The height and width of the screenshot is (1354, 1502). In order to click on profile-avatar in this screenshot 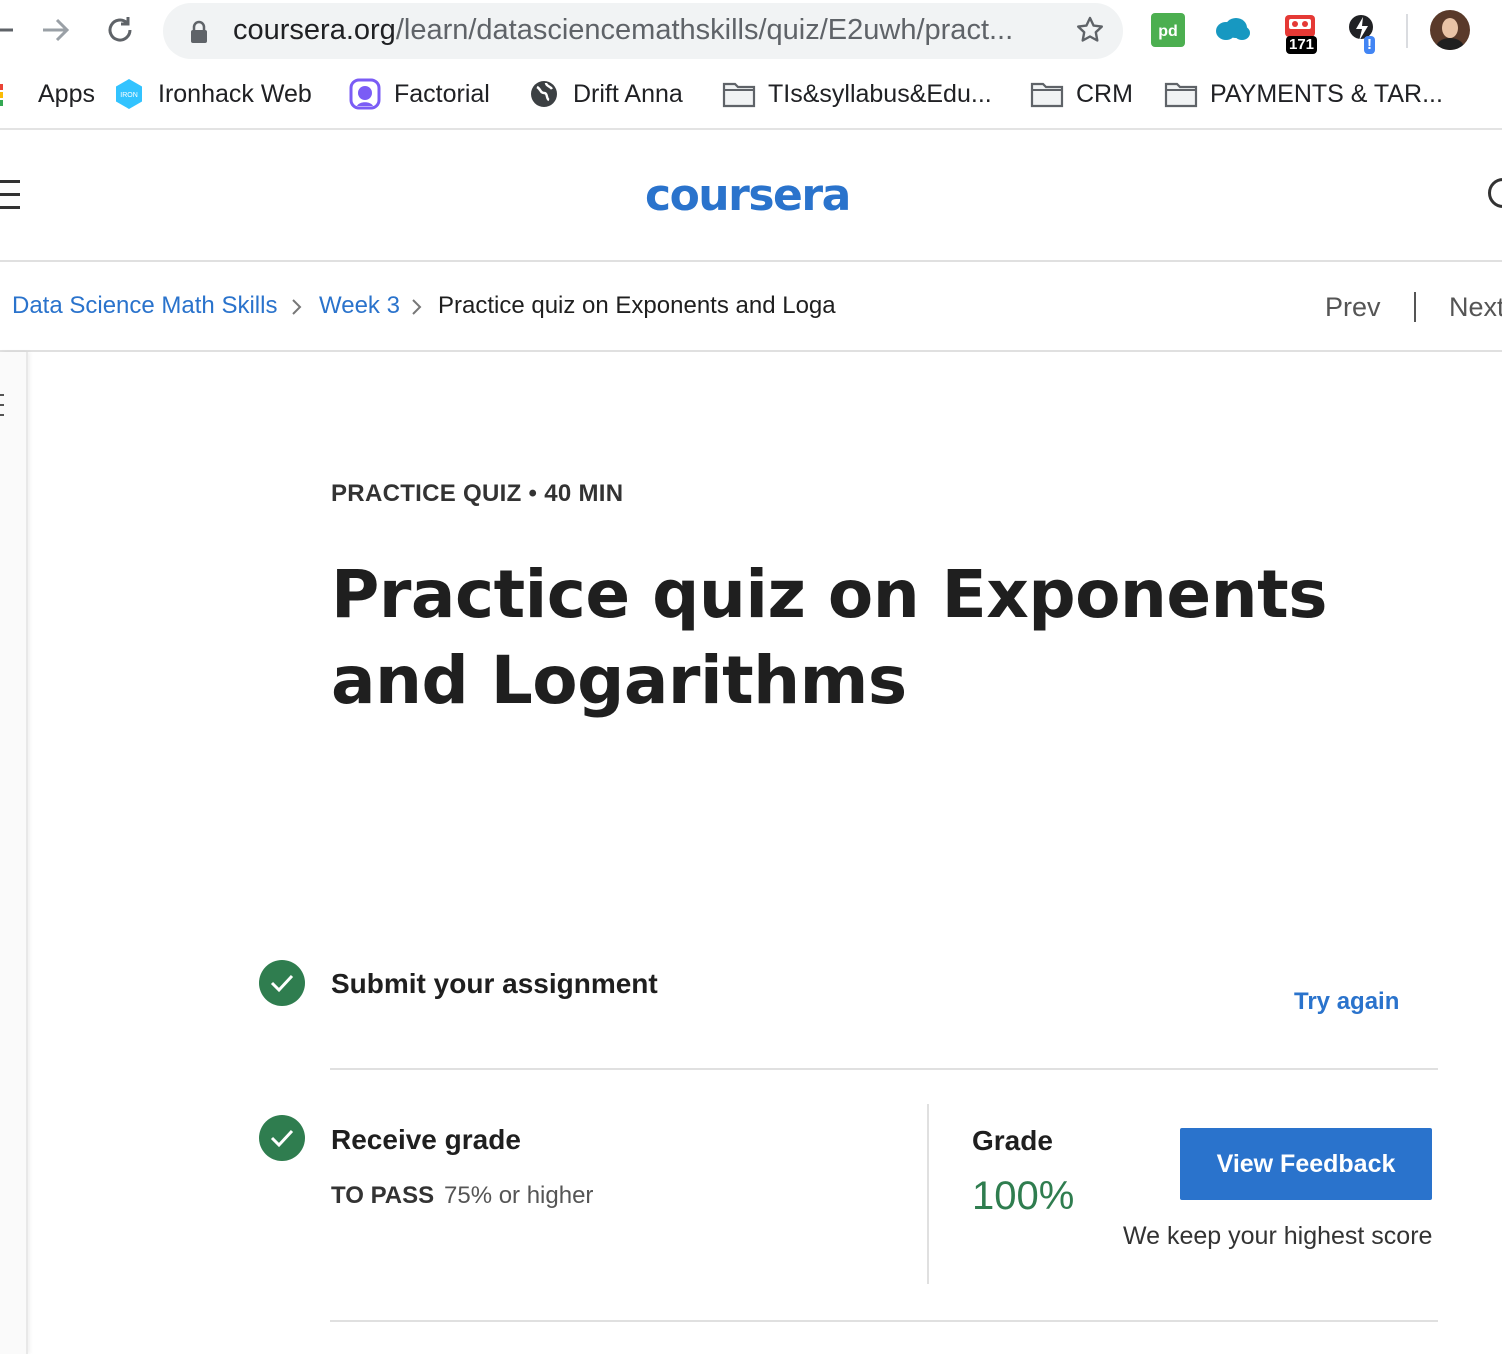, I will do `click(1450, 30)`.